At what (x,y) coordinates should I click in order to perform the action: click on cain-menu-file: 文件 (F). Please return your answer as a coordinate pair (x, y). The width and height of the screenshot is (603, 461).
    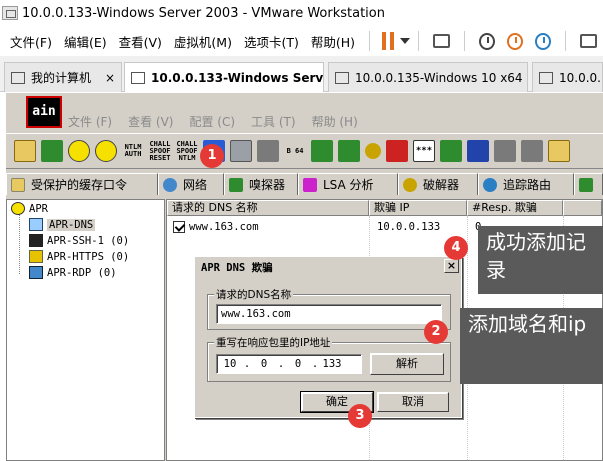
    Looking at the image, I should click on (90, 121).